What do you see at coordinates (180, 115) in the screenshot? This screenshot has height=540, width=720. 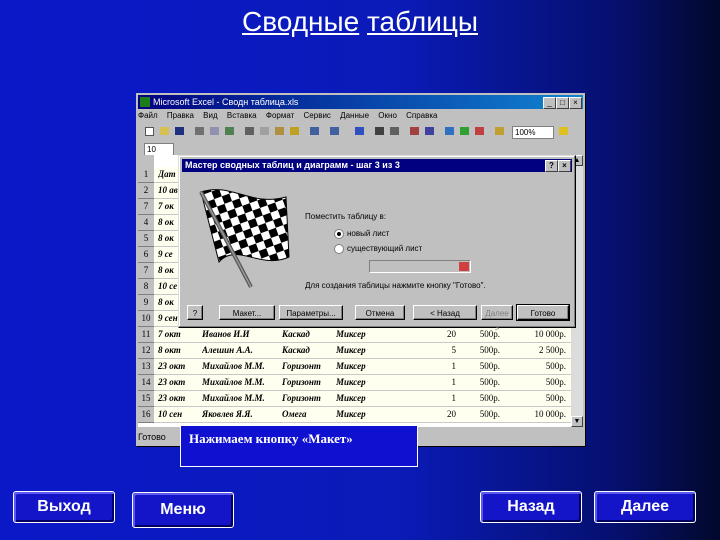 I see `menu-edit: Правка` at bounding box center [180, 115].